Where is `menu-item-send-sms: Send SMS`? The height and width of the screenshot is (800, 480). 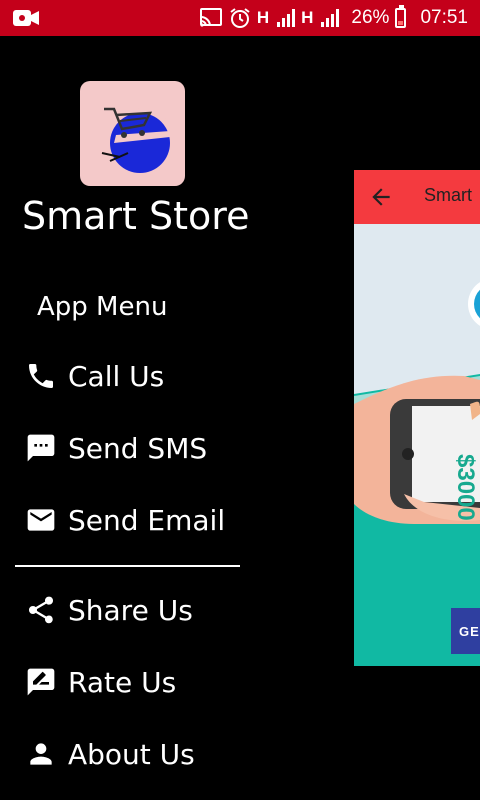
menu-item-send-sms: Send SMS is located at coordinates (115, 448).